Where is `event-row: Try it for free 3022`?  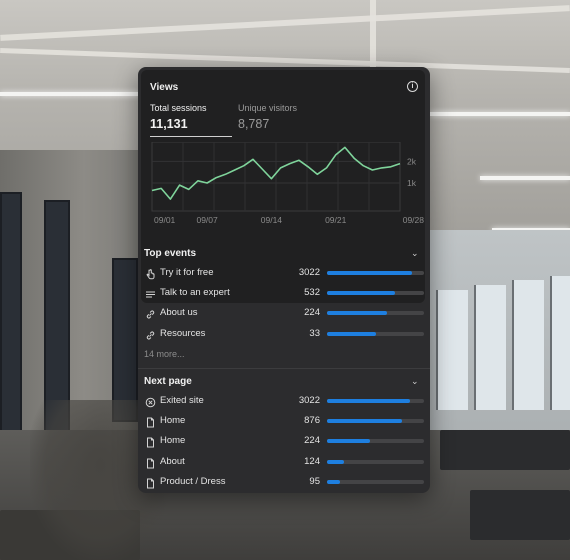
event-row: Try it for free 3022 is located at coordinates (284, 275).